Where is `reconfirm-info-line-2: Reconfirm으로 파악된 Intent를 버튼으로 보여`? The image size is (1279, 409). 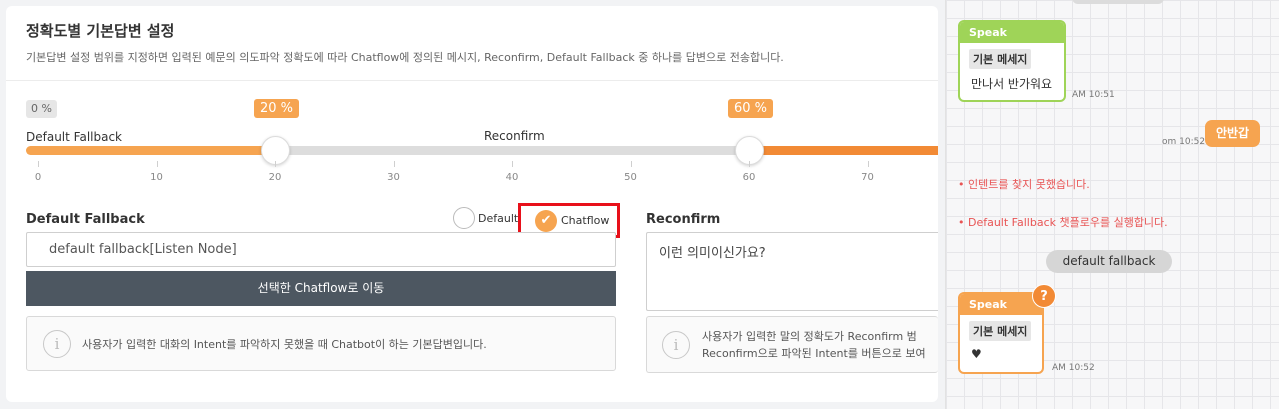
reconfirm-info-line-2: Reconfirm으로 파악된 Intent를 버튼으로 보여 is located at coordinates (814, 353).